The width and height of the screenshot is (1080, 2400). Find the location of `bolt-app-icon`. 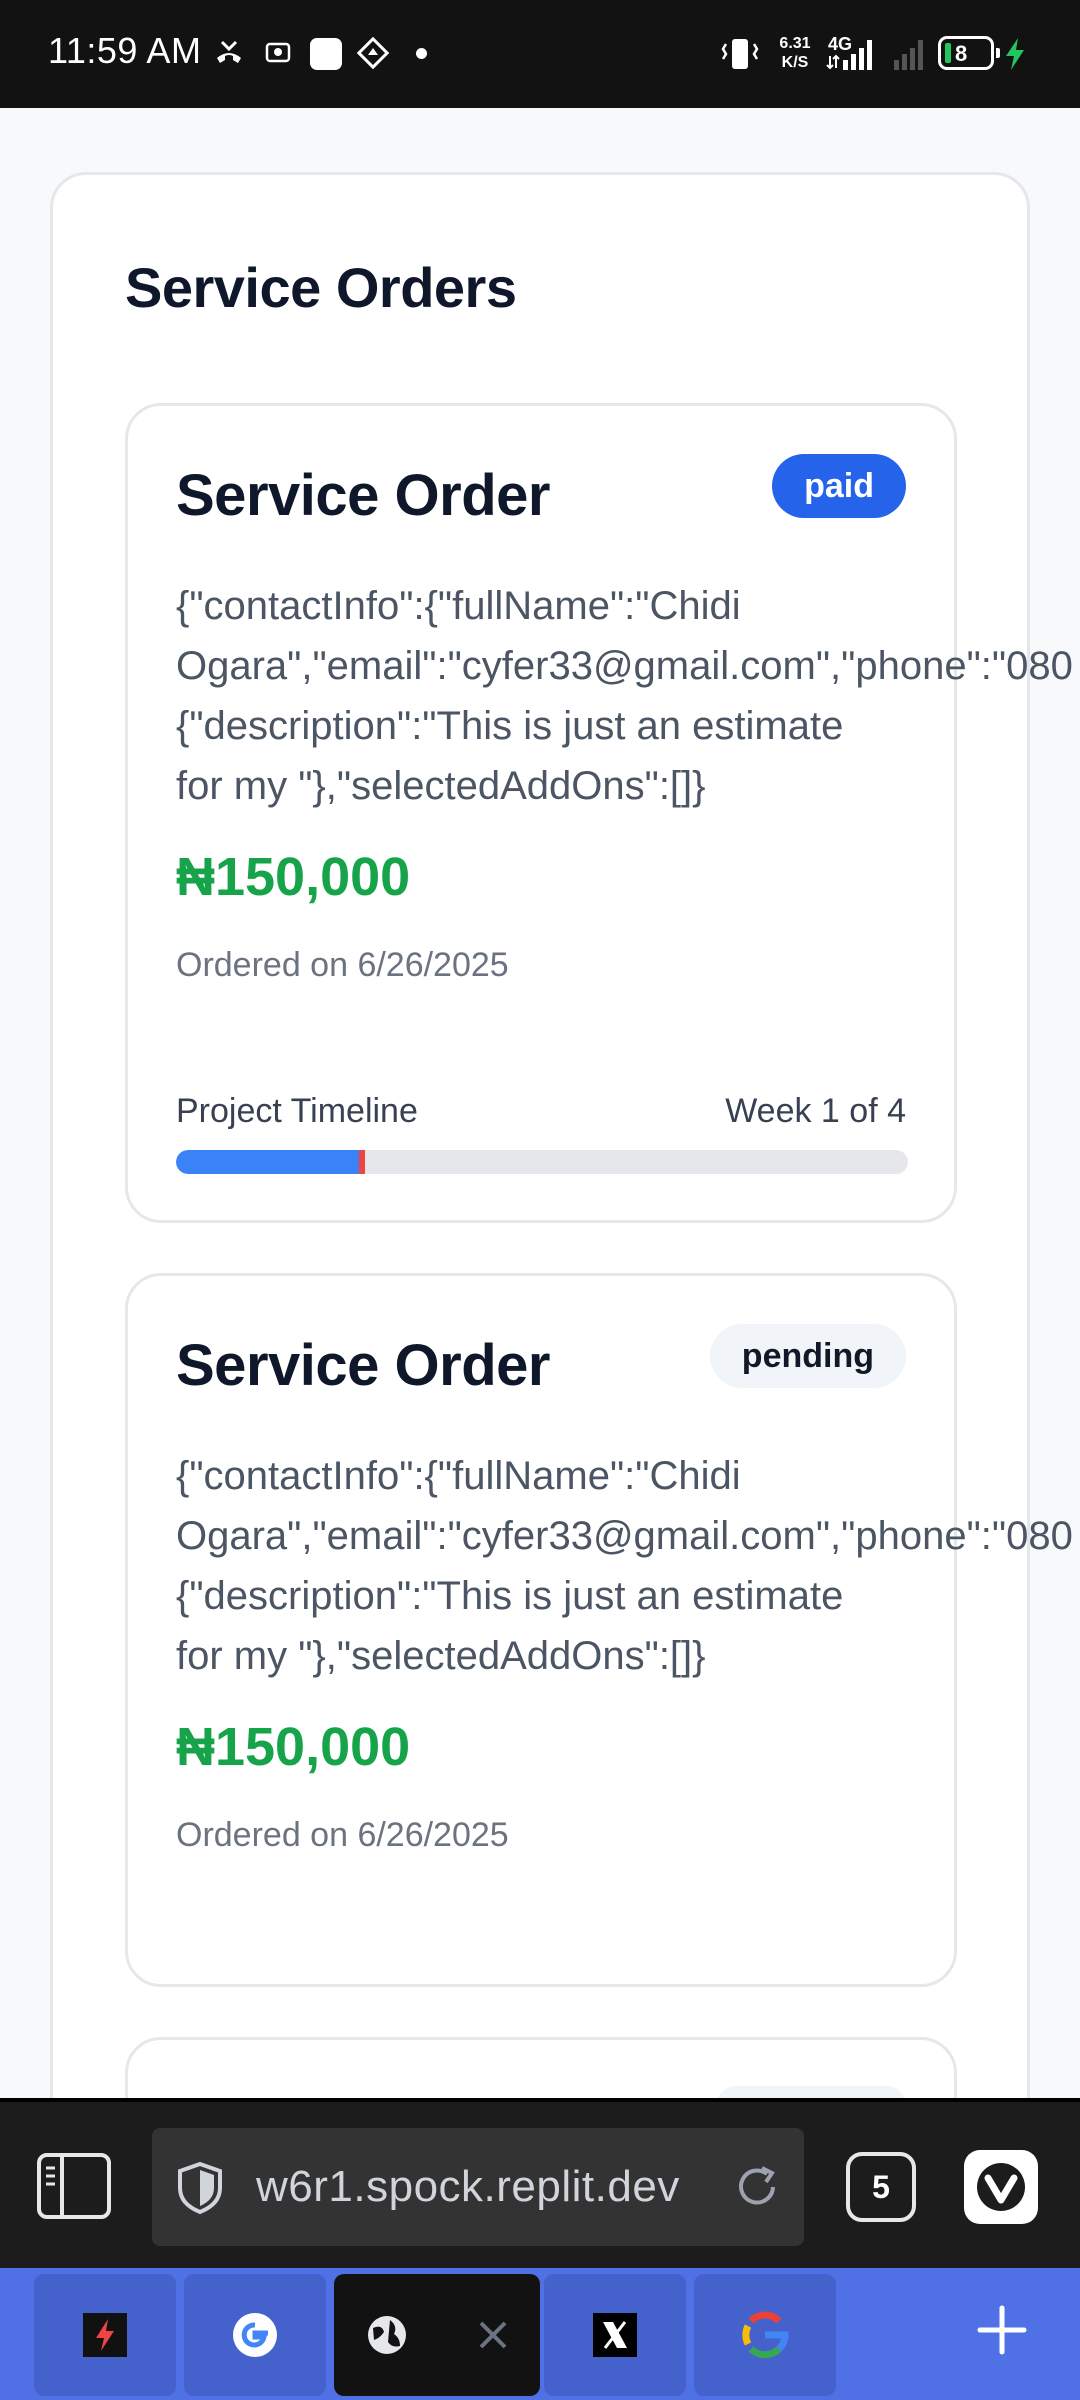

bolt-app-icon is located at coordinates (105, 2335).